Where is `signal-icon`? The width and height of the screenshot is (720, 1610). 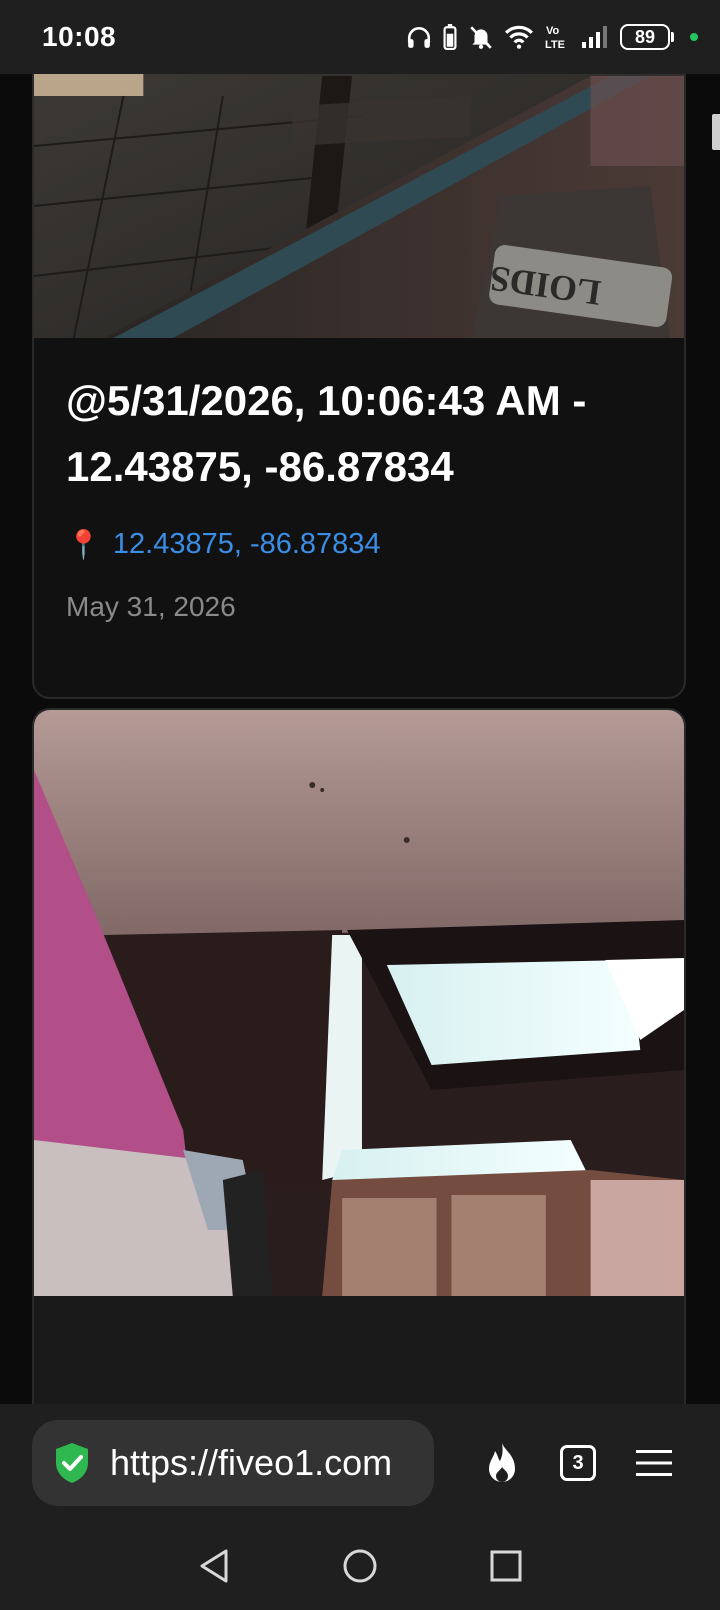
signal-icon is located at coordinates (594, 37).